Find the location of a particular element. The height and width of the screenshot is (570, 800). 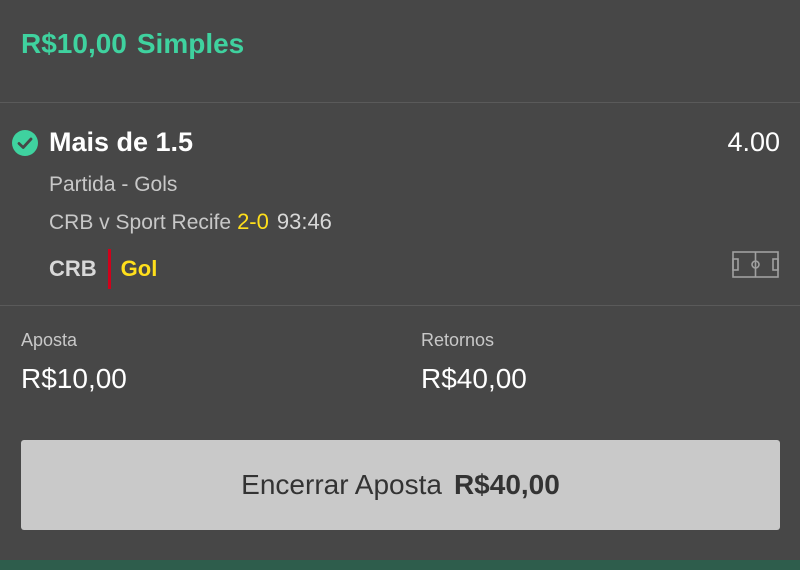

check-circle-icon is located at coordinates (25, 143).